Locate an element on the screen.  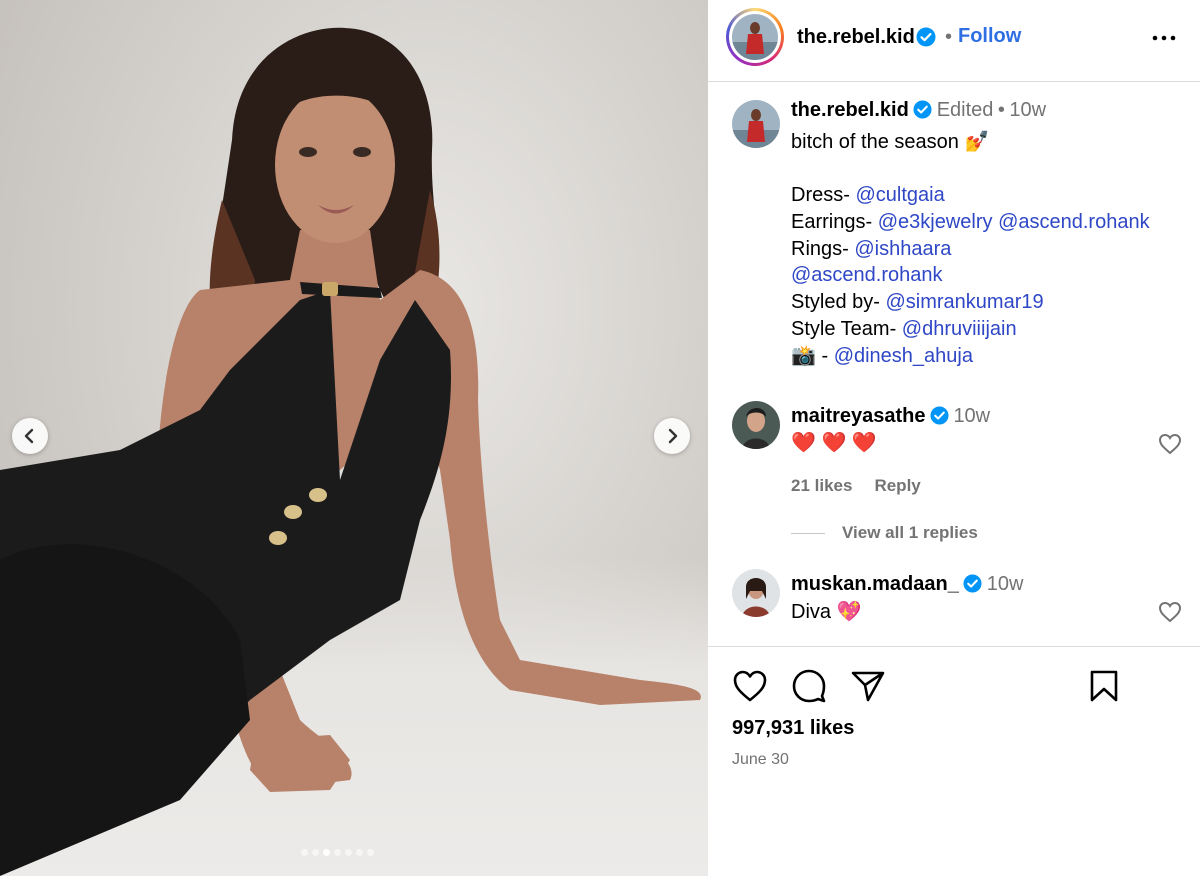
chevron-left-icon is located at coordinates (29, 436).